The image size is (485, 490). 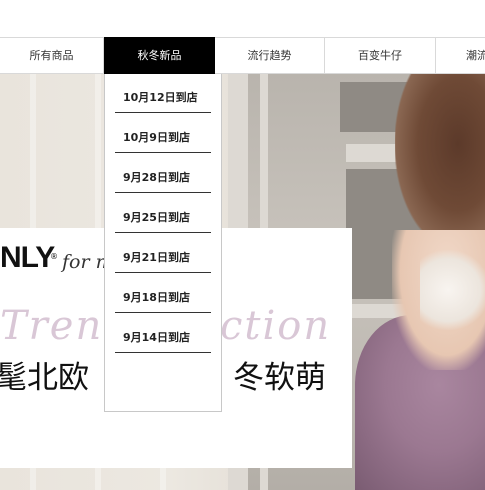 What do you see at coordinates (44, 378) in the screenshot?
I see `headline-left: 髦北欧` at bounding box center [44, 378].